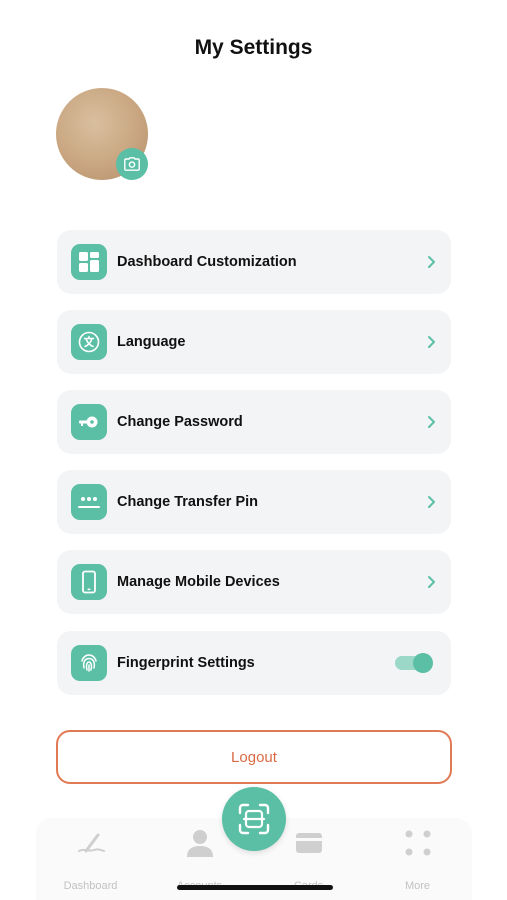 The width and height of the screenshot is (507, 900). What do you see at coordinates (180, 422) in the screenshot?
I see `menu-item-label: Change Password` at bounding box center [180, 422].